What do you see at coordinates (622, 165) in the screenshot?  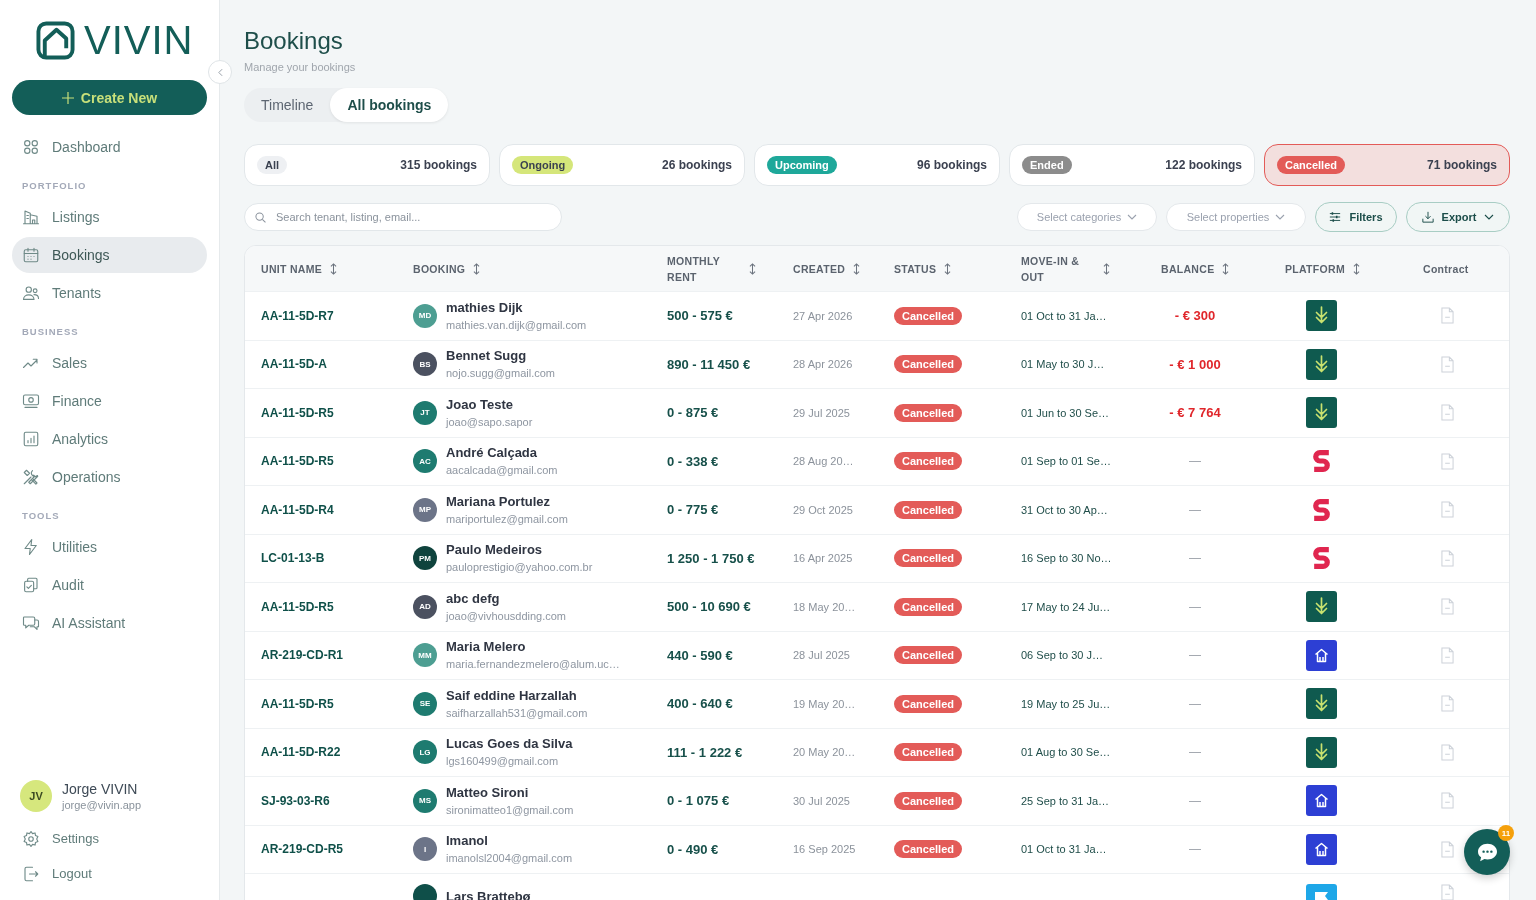 I see `status-filter-card: Ongoing 26 bookings` at bounding box center [622, 165].